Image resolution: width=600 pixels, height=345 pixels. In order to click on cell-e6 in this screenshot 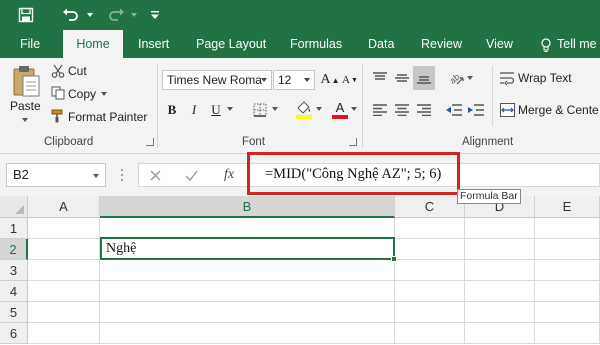, I will do `click(567, 333)`.